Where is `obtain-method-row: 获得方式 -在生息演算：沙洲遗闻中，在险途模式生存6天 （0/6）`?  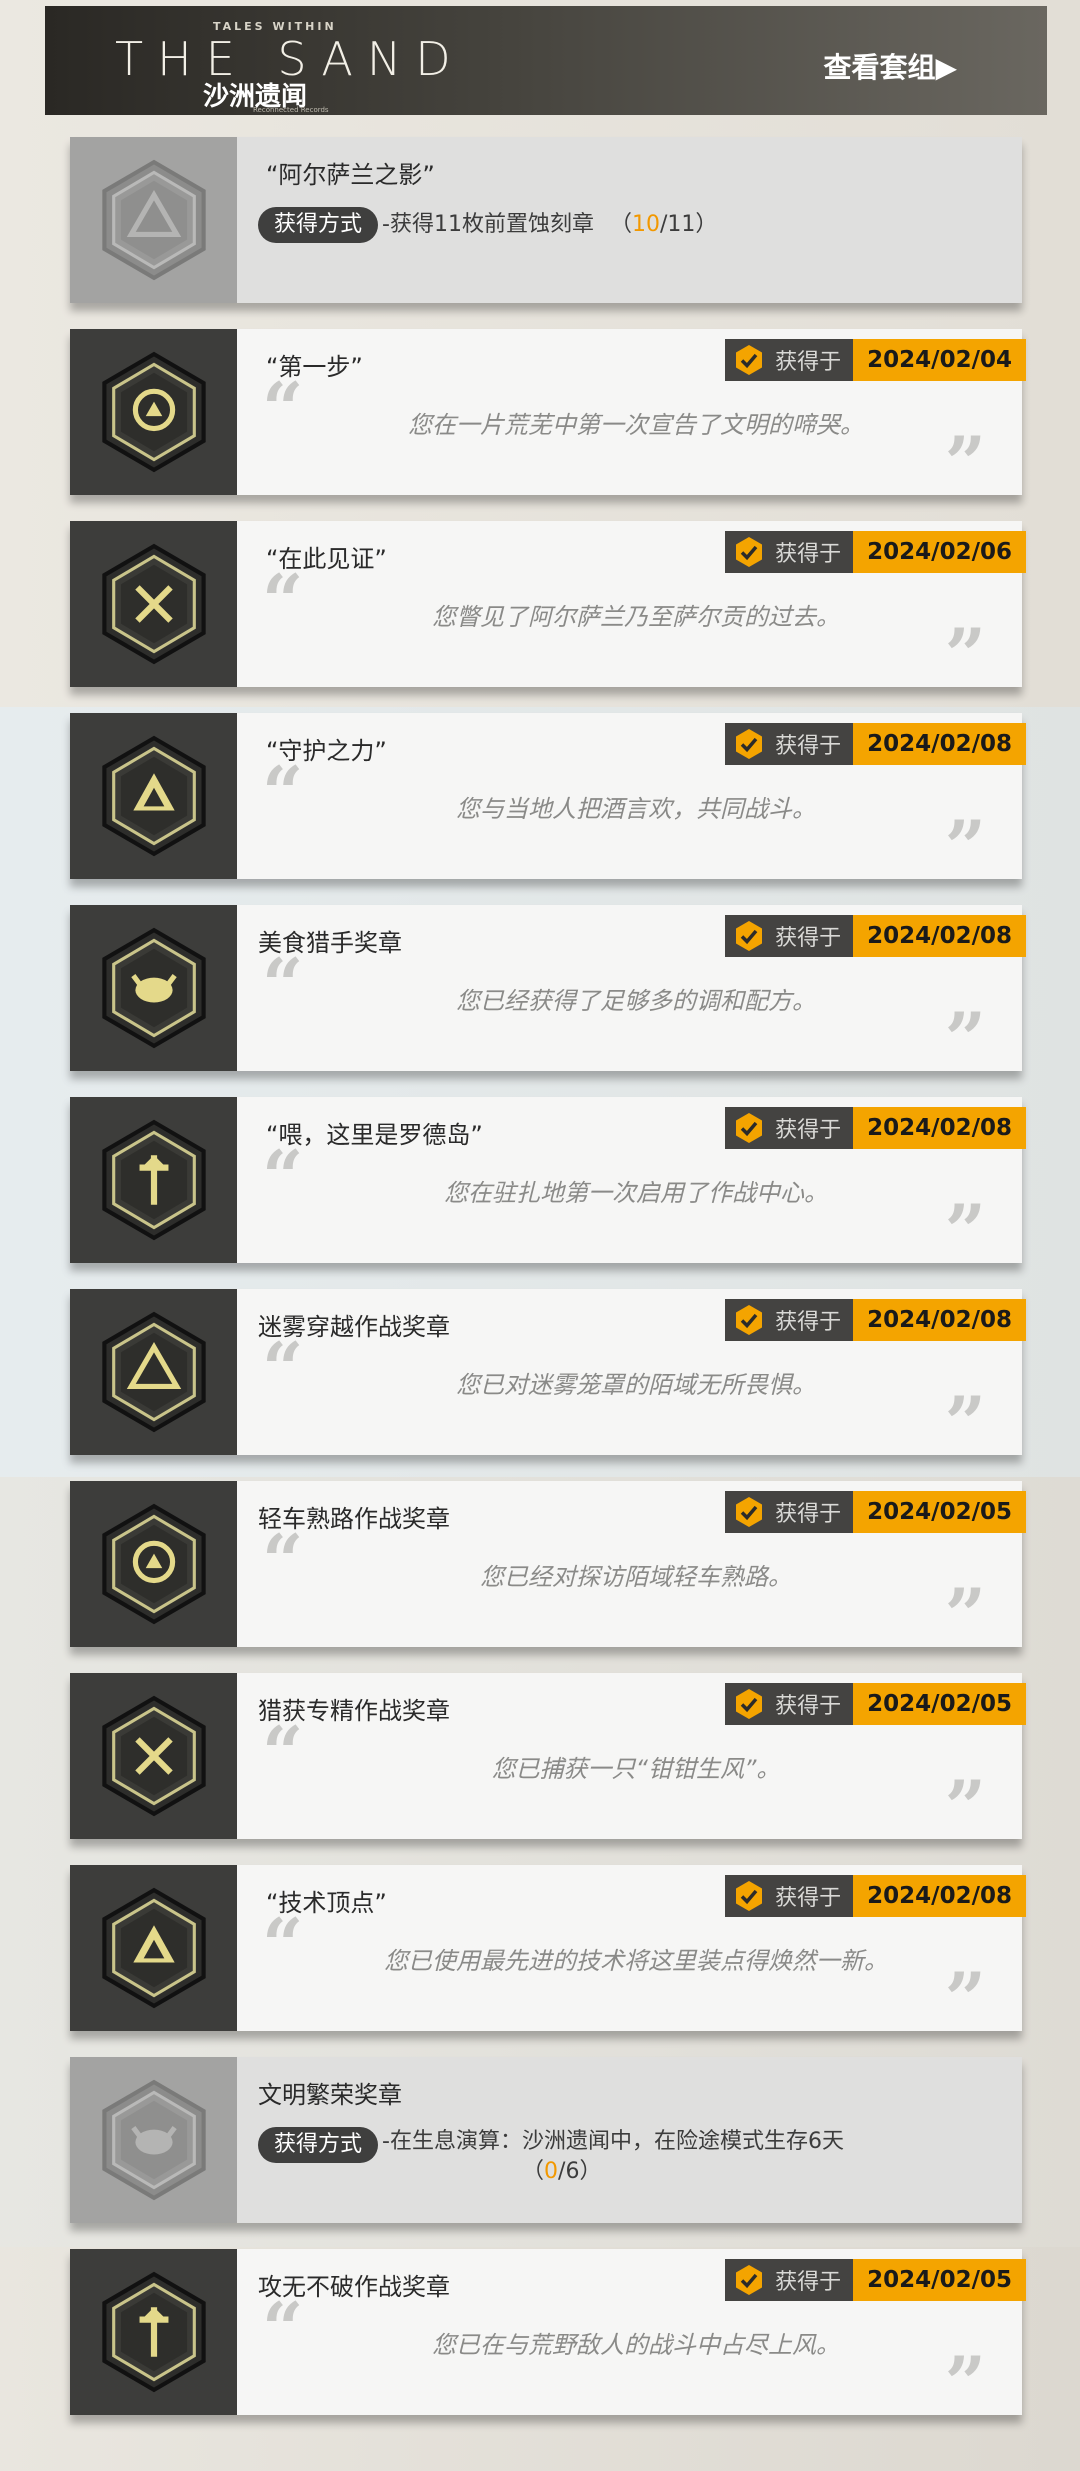 obtain-method-row: 获得方式 -在生息演算：沙洲遗闻中，在险途模式生存6天 （0/6） is located at coordinates (551, 2157).